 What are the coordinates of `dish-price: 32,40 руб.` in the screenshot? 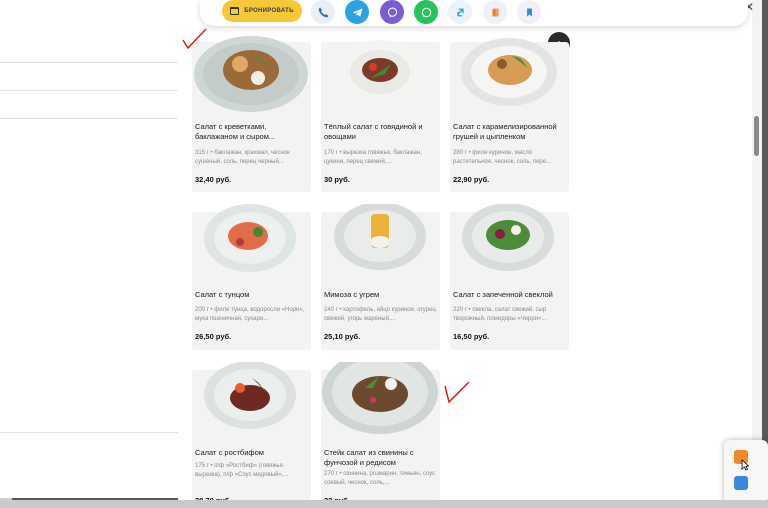 It's located at (213, 179).